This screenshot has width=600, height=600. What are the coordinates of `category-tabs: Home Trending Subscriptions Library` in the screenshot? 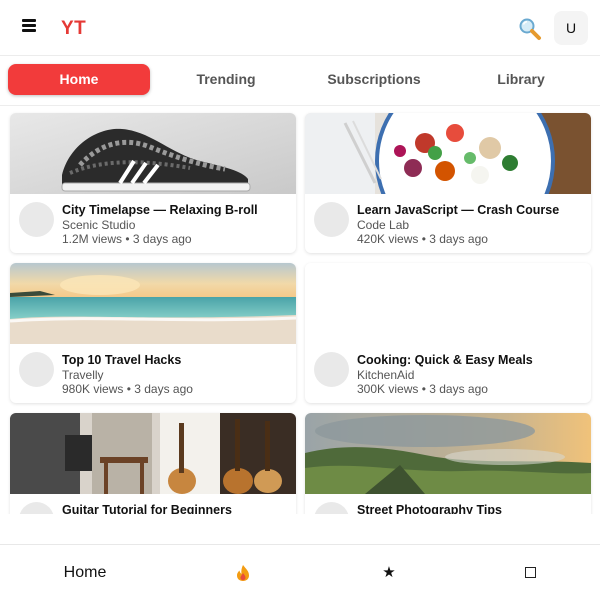 It's located at (300, 81).